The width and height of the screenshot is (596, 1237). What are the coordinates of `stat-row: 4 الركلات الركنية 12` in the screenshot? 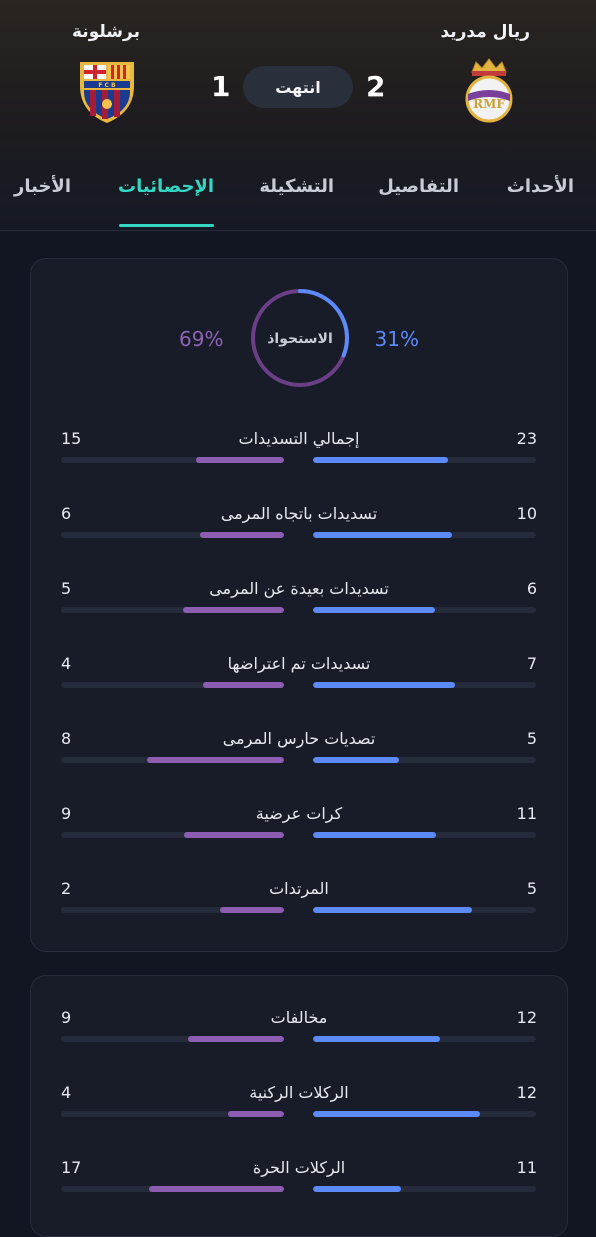 It's located at (299, 1113).